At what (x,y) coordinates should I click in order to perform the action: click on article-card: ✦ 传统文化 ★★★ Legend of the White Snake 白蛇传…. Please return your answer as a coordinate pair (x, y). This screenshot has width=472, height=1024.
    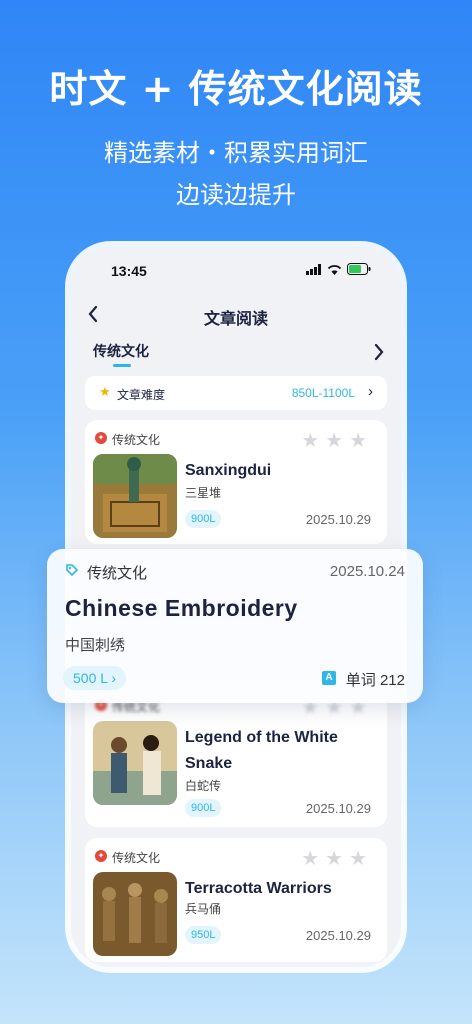
    Looking at the image, I should click on (236, 757).